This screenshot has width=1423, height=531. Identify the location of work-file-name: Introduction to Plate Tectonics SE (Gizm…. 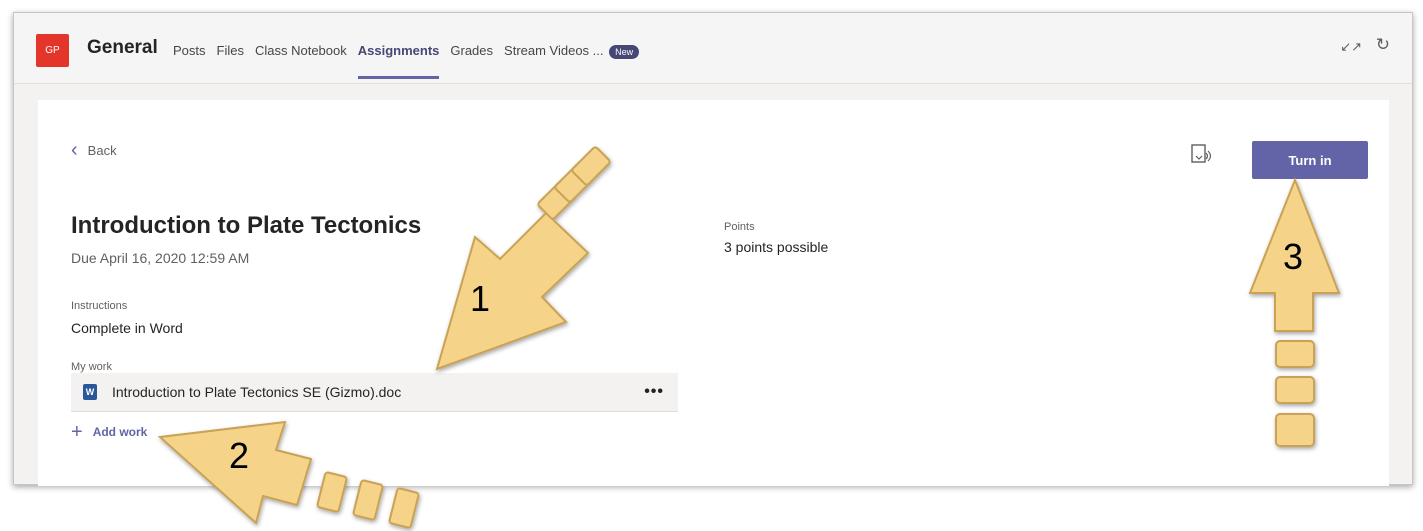
(257, 392).